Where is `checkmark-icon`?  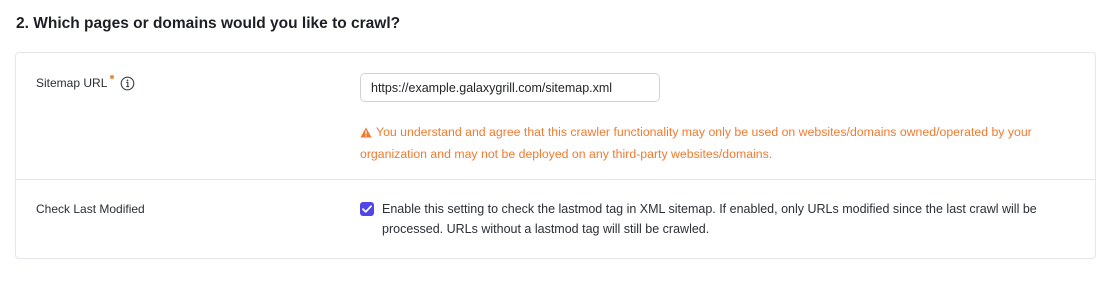
checkmark-icon is located at coordinates (367, 209).